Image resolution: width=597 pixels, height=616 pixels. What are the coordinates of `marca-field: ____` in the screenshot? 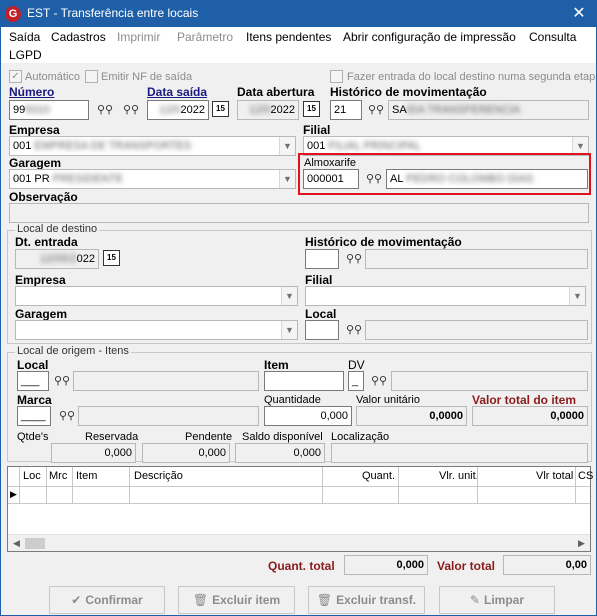 It's located at (34, 416).